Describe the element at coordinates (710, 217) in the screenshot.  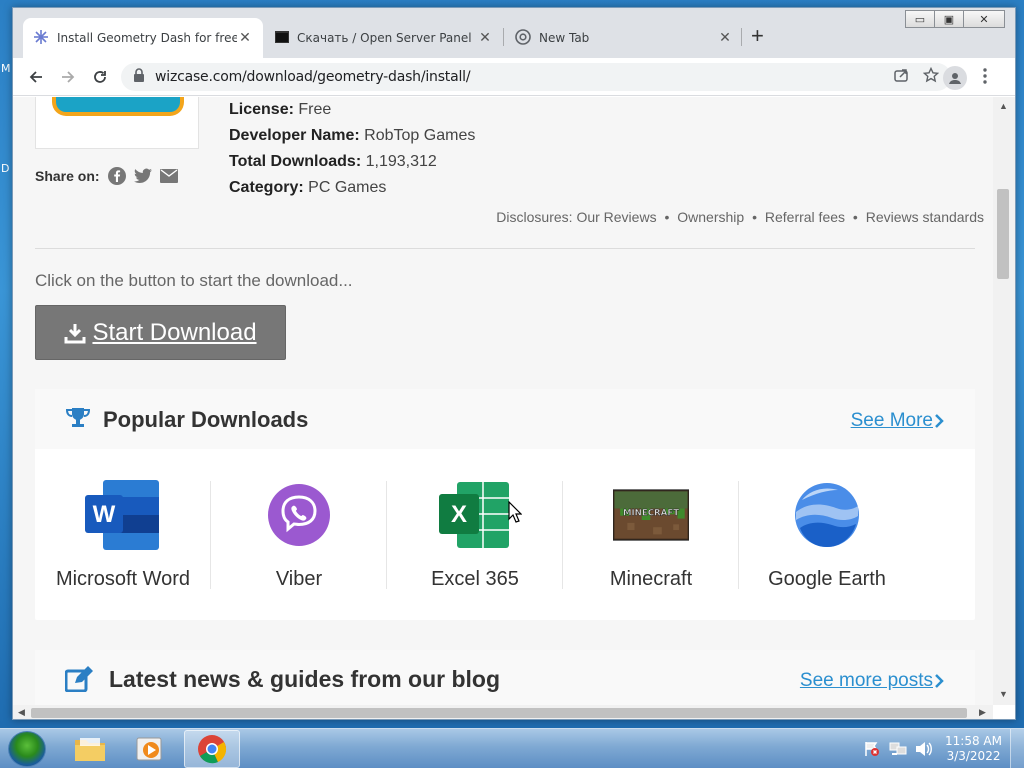
I see `disclosure-link-ownership: Ownership` at that location.